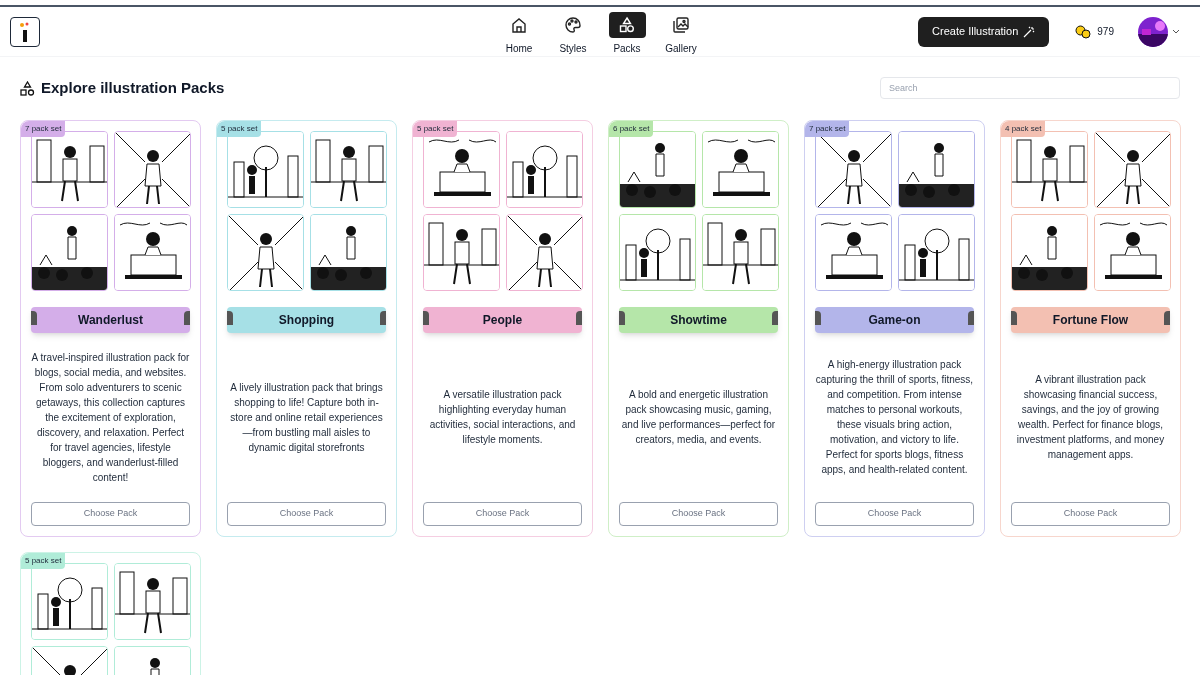 This screenshot has height=675, width=1200. What do you see at coordinates (698, 417) in the screenshot?
I see `pack-description: A bold and energetic illustration pack showcasing music, gaming, and live performances—perfect for creators, media, and events.` at bounding box center [698, 417].